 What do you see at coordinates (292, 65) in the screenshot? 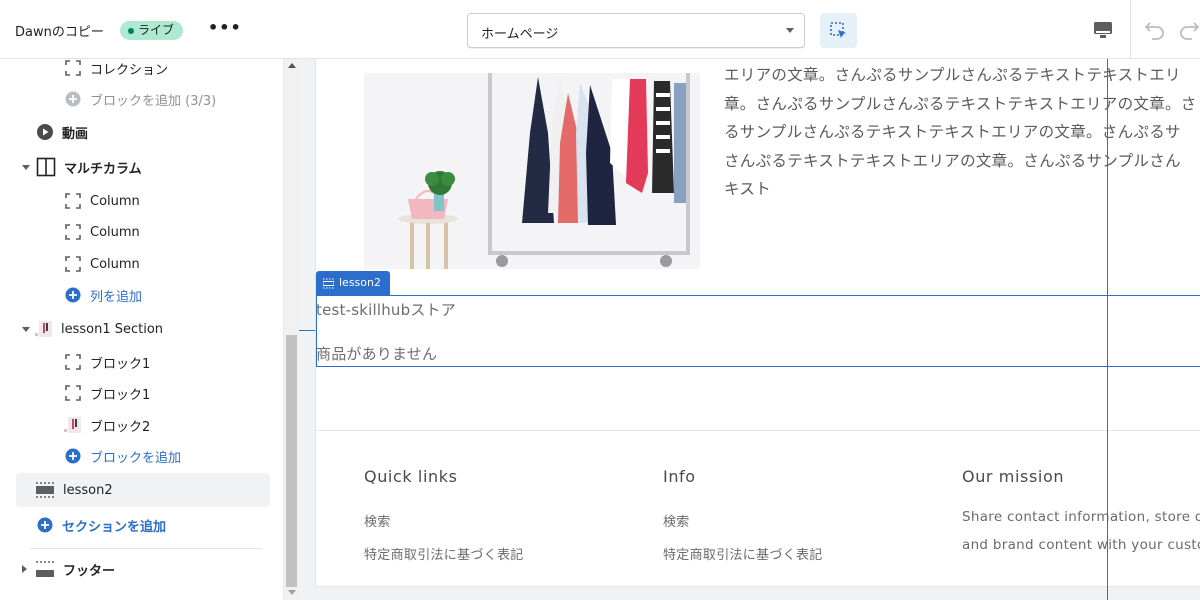
I see `scroll-up-arrow-icon` at bounding box center [292, 65].